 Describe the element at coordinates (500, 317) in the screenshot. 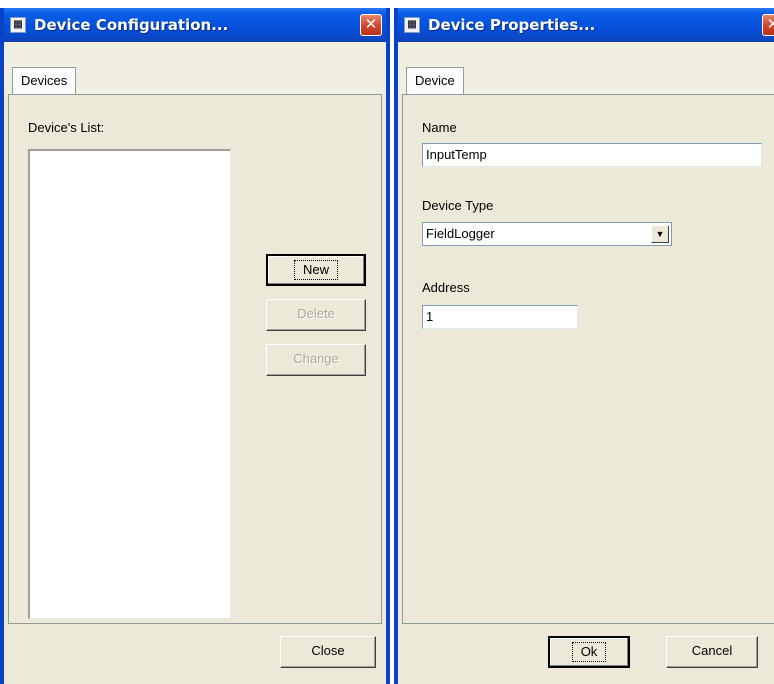

I see `address-field: 1` at that location.